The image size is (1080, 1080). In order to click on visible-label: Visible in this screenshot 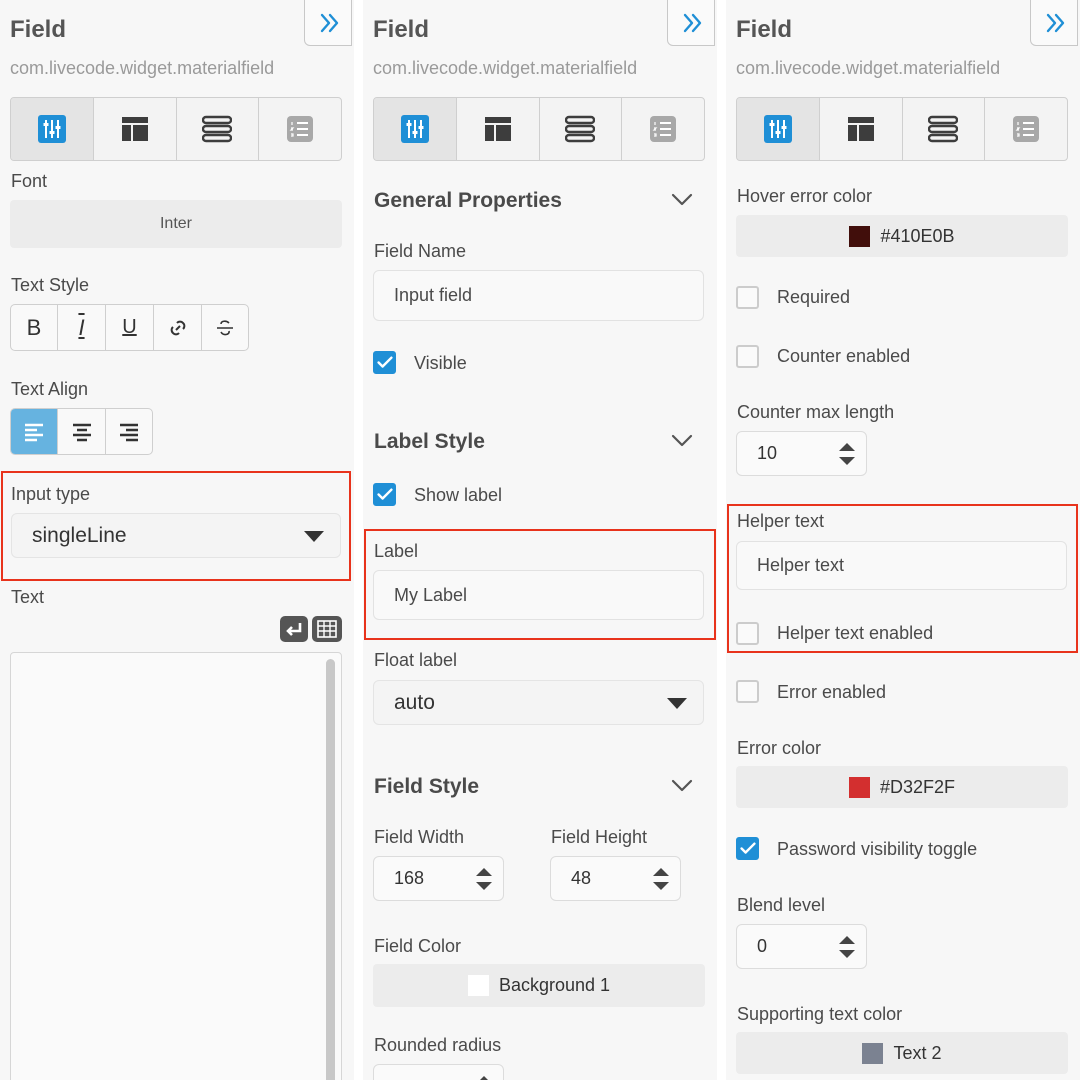, I will do `click(440, 363)`.